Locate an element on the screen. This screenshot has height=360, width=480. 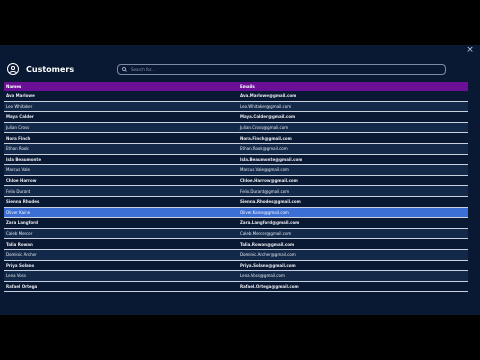
name-cell: Talia Rowan is located at coordinates (19, 244).